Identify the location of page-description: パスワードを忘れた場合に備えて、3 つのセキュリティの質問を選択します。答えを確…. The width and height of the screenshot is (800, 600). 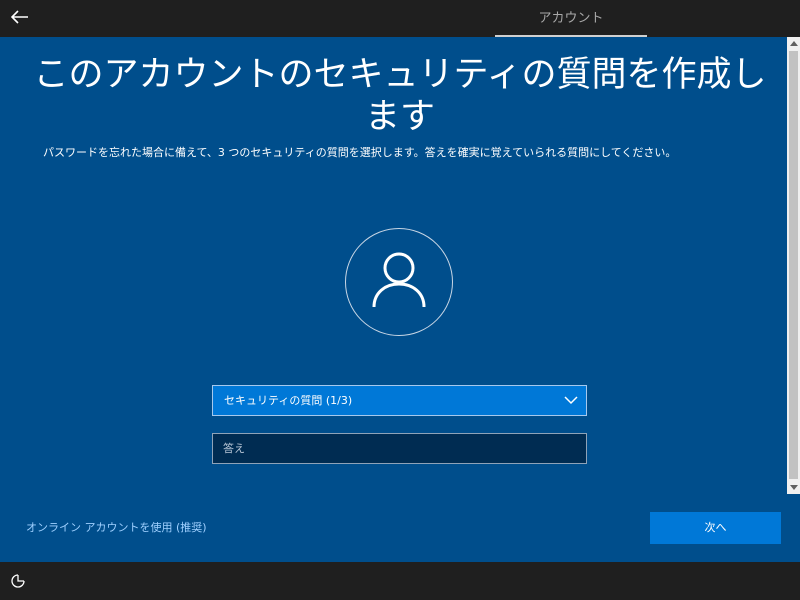
(360, 152).